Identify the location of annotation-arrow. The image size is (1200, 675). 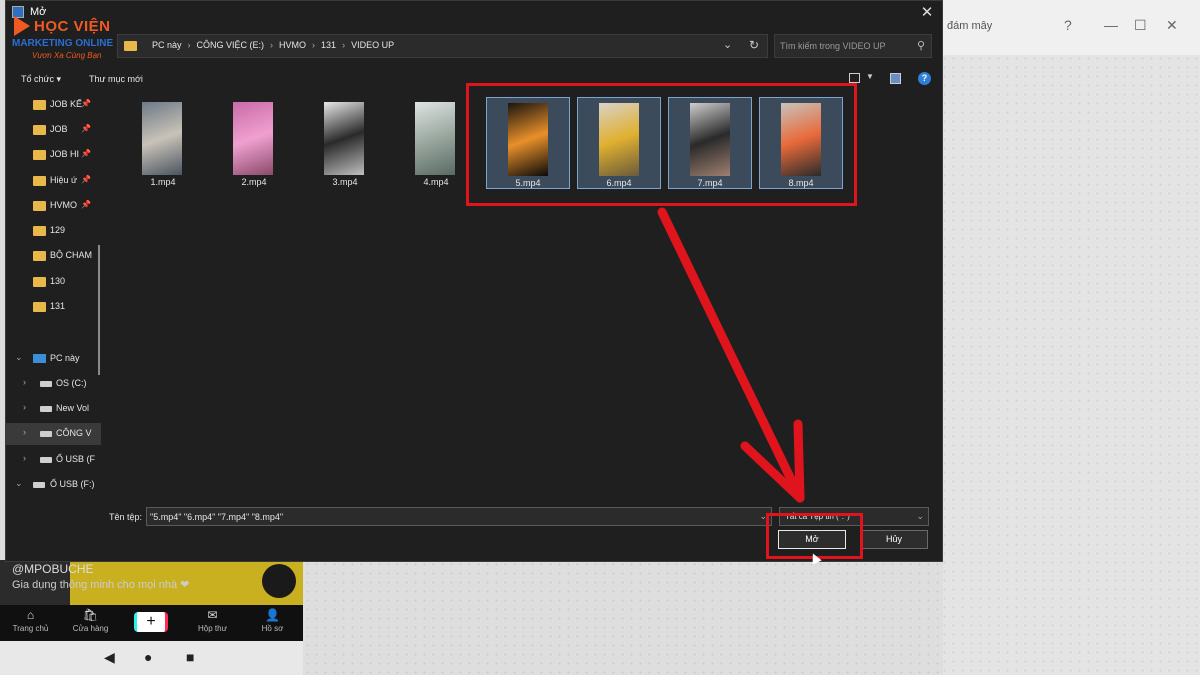
(731, 355).